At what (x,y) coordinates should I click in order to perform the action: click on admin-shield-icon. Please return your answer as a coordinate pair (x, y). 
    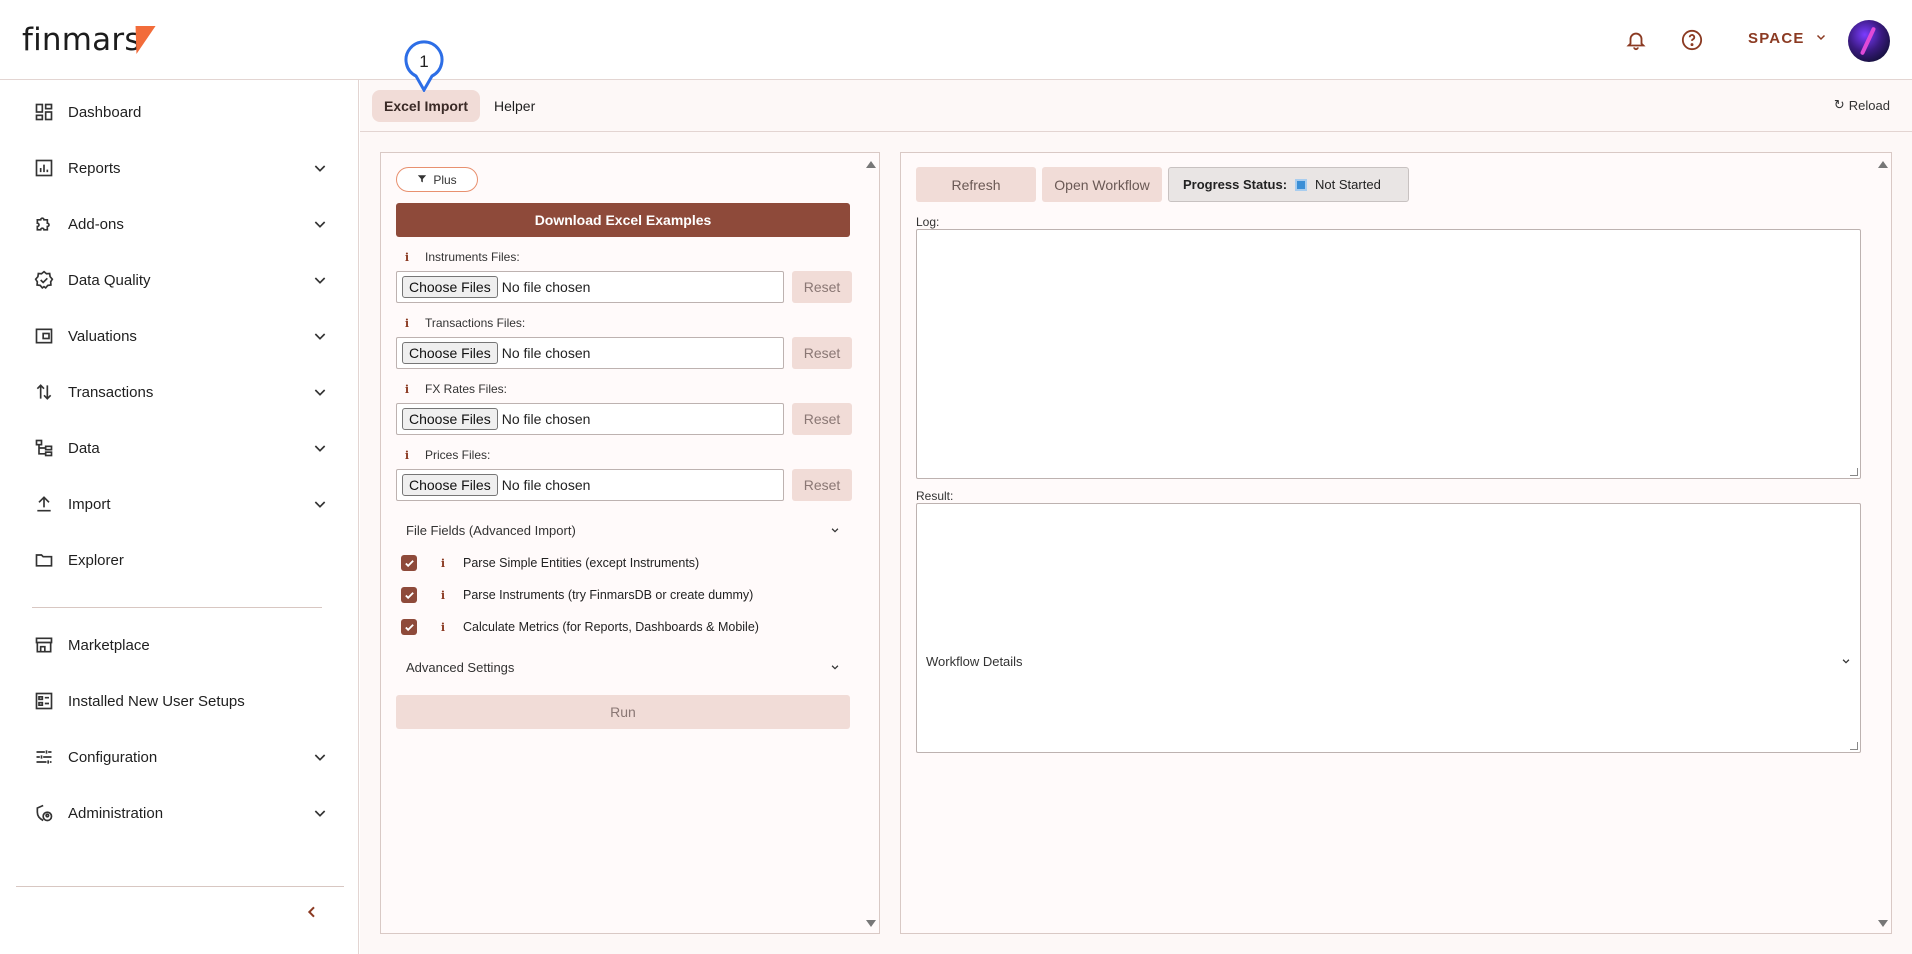
    Looking at the image, I should click on (44, 813).